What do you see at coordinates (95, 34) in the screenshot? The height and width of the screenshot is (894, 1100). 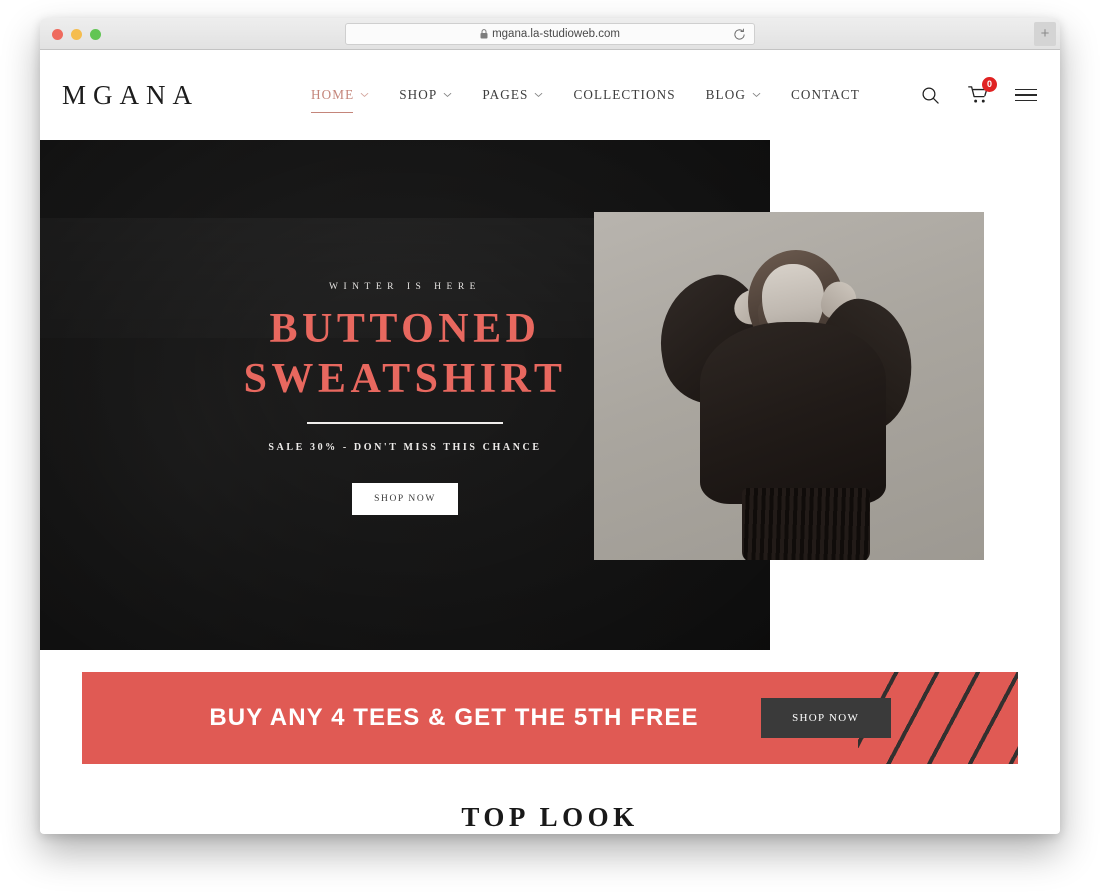 I see `maximize-window-button` at bounding box center [95, 34].